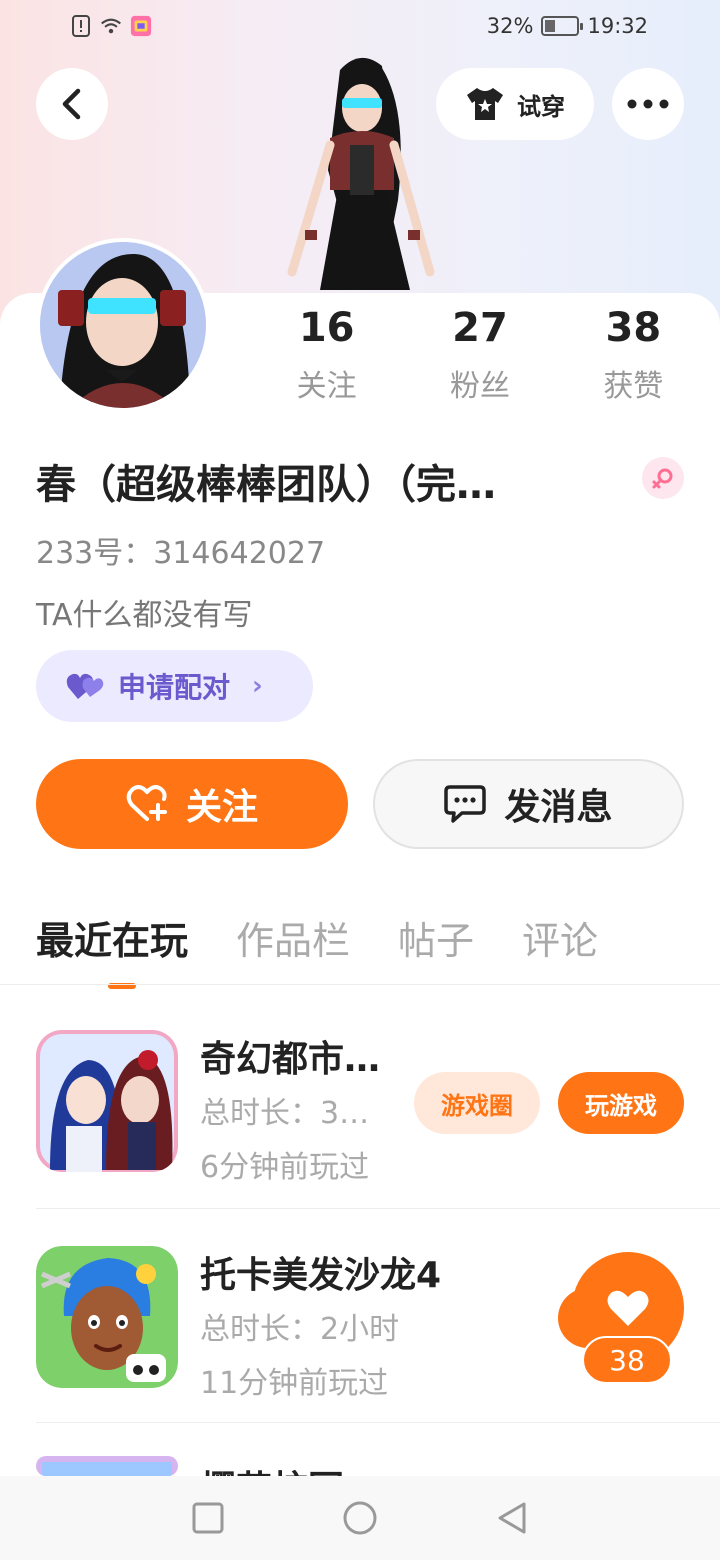 This screenshot has height=1560, width=720. Describe the element at coordinates (621, 1103) in the screenshot. I see `play-game-button: 玩游戏` at that location.